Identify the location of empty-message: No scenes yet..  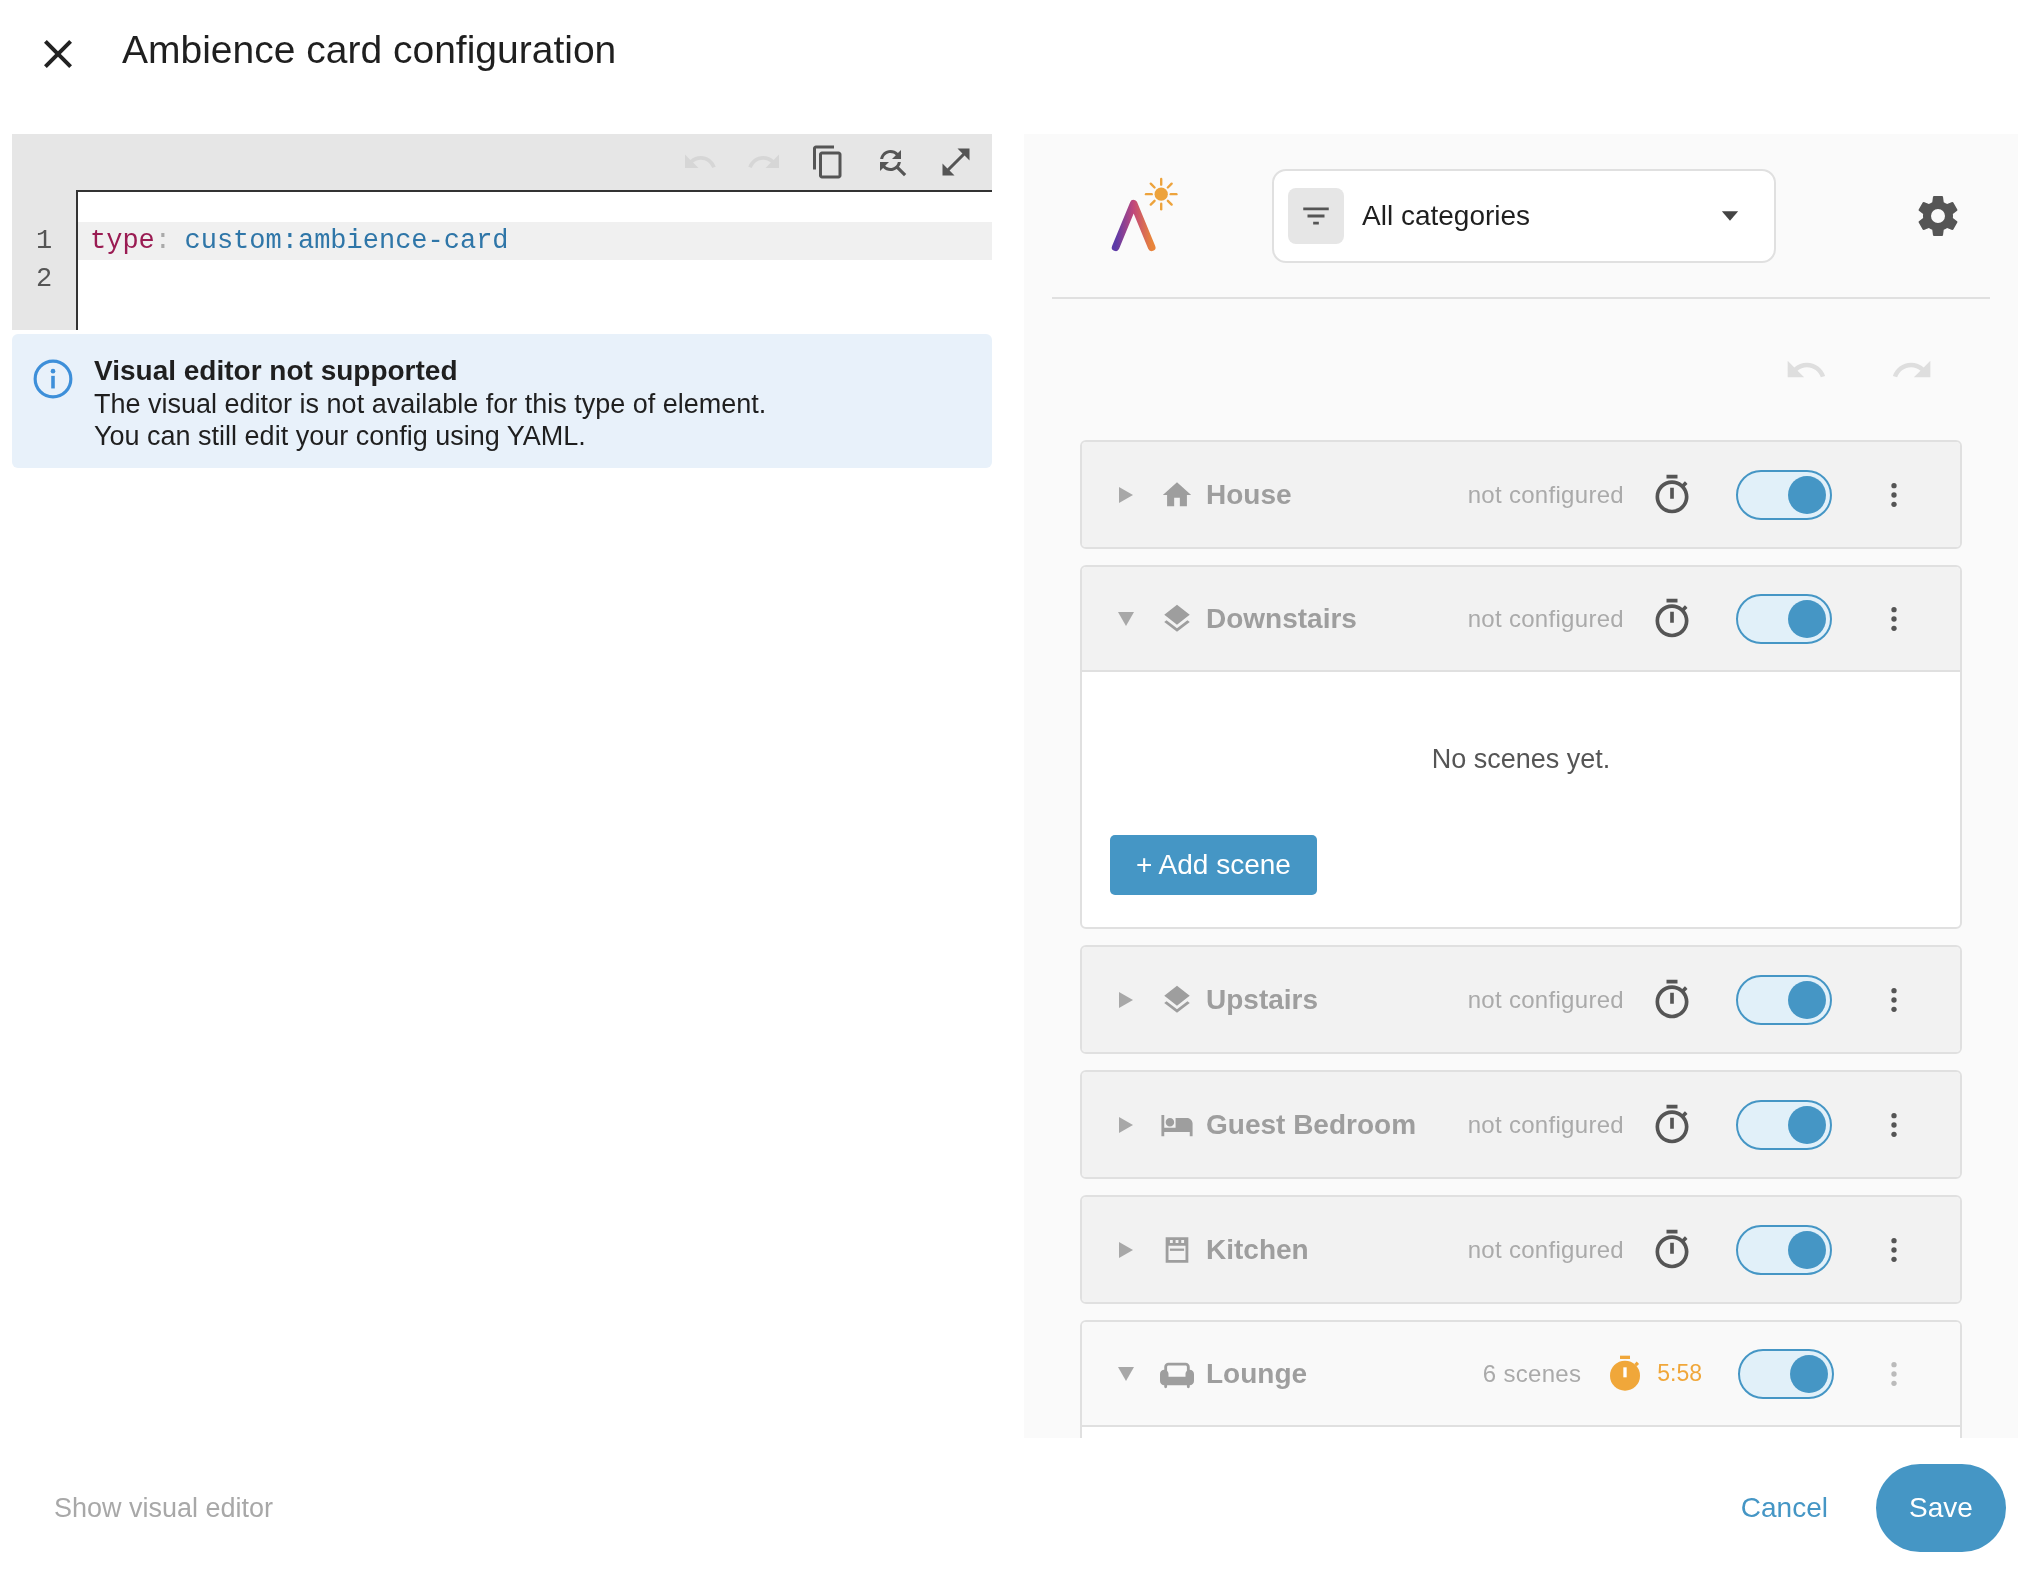
(1521, 759).